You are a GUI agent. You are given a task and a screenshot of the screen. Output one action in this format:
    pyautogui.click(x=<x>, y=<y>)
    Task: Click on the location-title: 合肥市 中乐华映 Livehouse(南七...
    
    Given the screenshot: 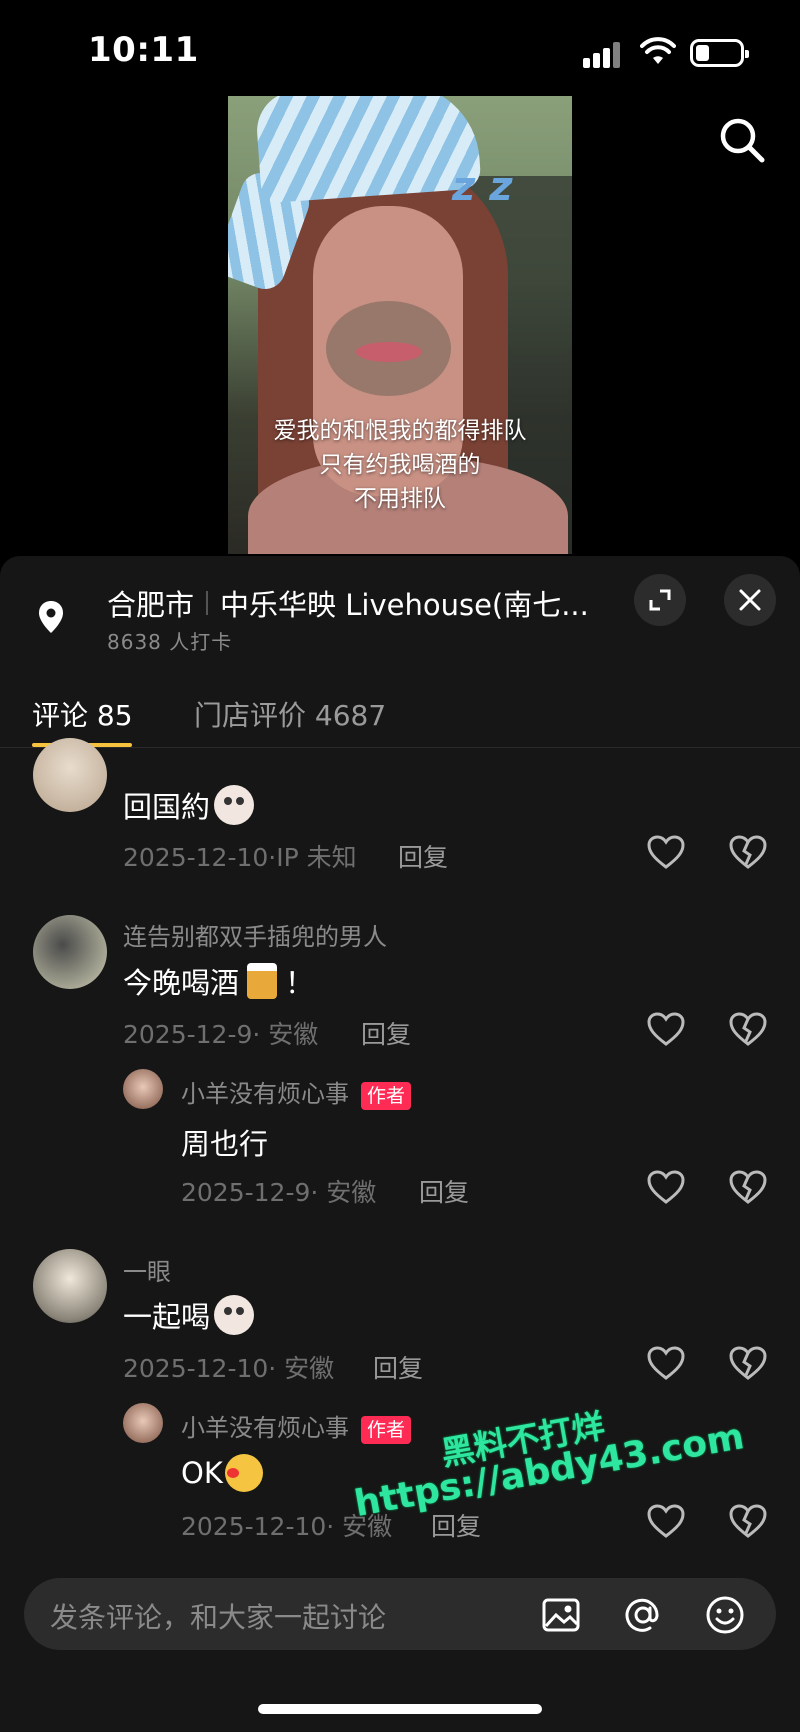 What is the action you would take?
    pyautogui.click(x=348, y=603)
    